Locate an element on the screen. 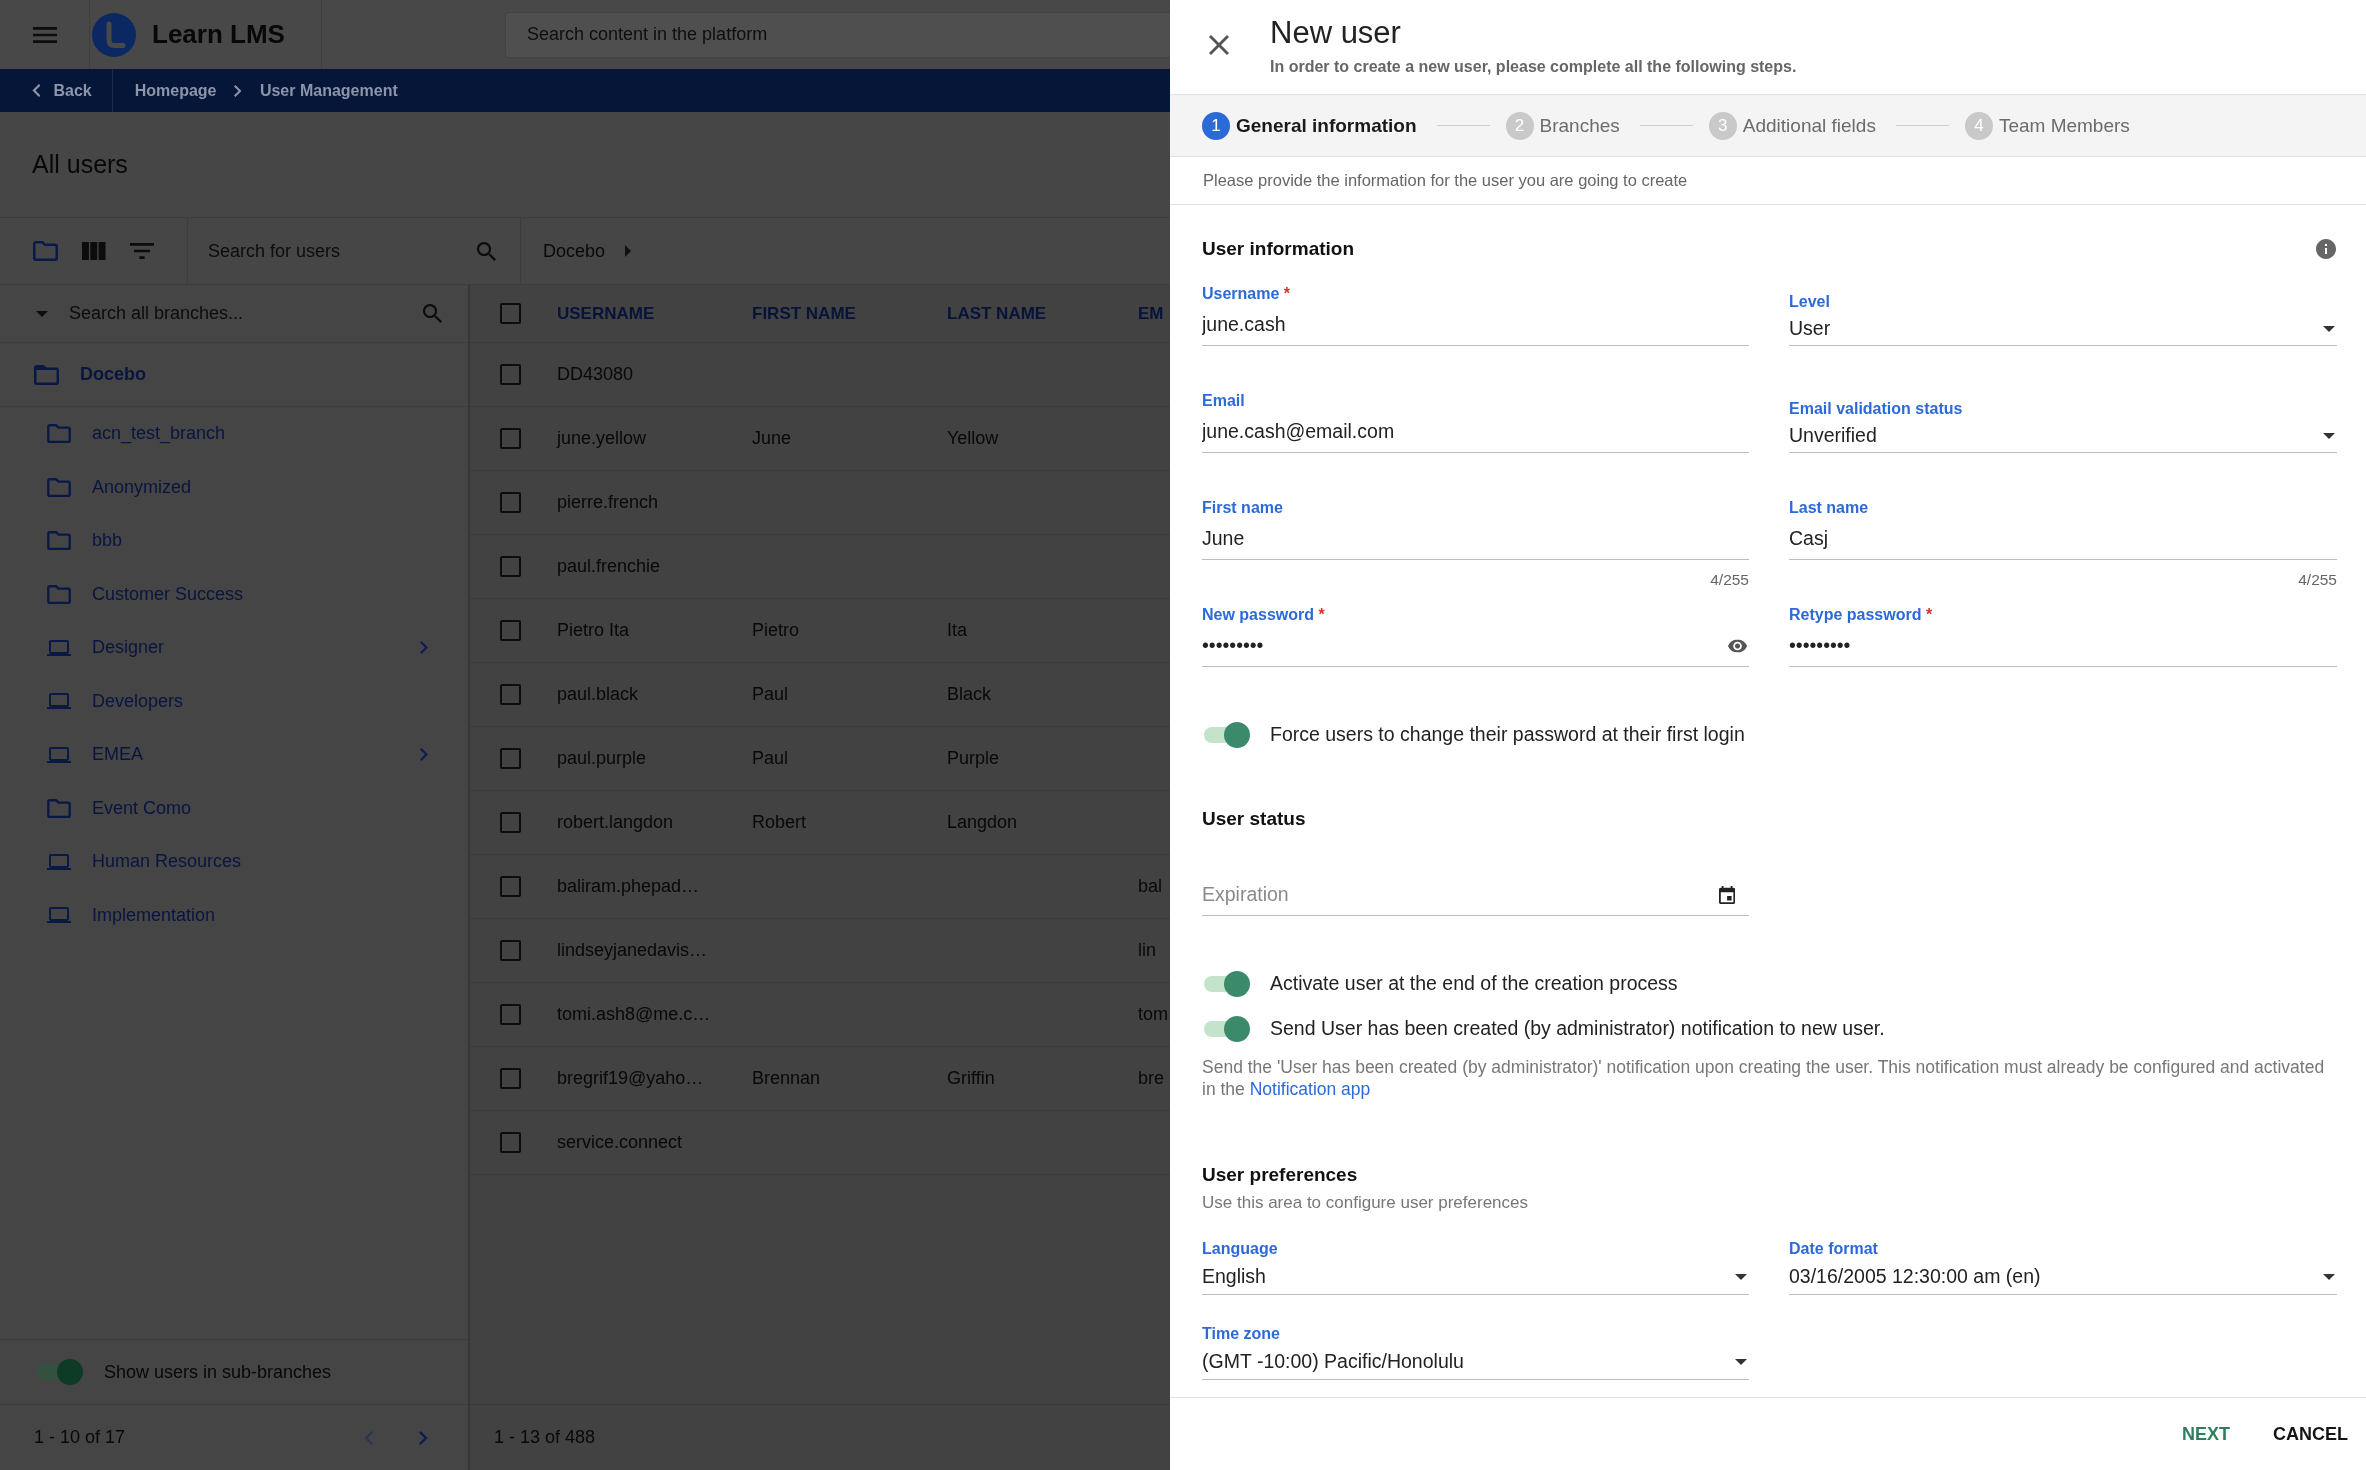 The width and height of the screenshot is (2366, 1470). table-cell: Purple is located at coordinates (973, 758).